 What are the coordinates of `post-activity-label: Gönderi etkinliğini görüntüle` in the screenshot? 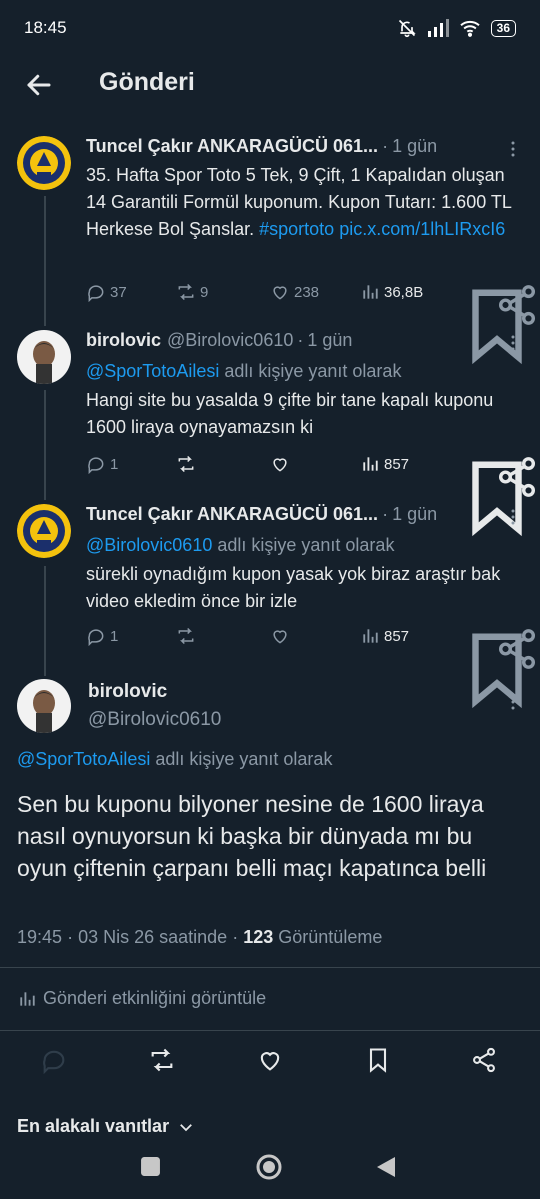 It's located at (155, 998).